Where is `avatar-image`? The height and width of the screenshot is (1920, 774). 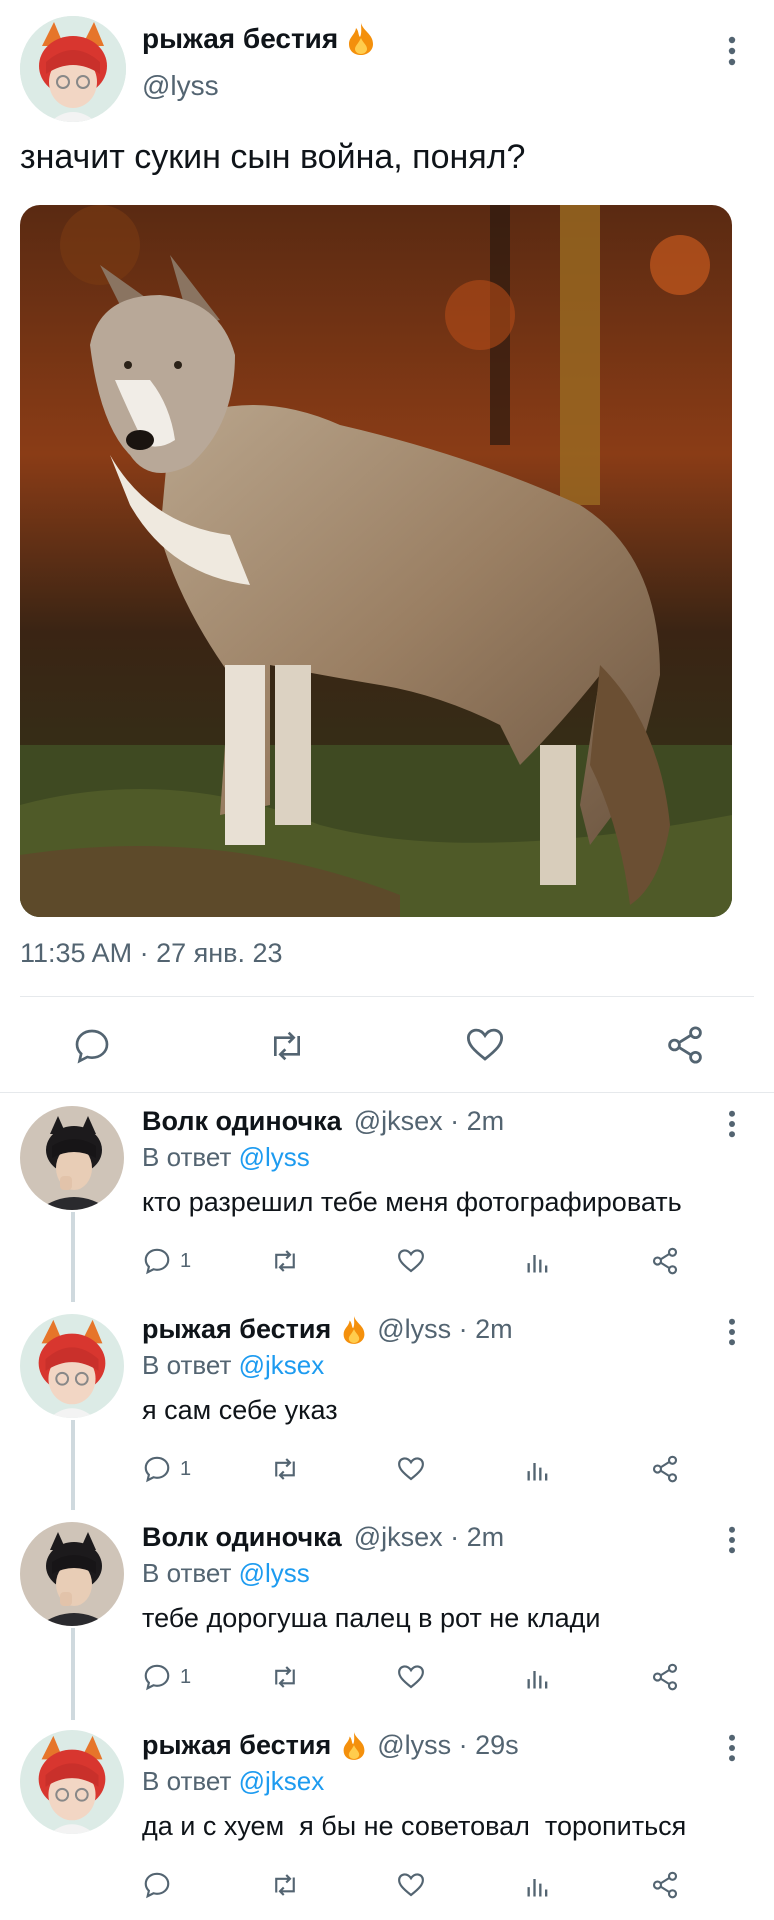 avatar-image is located at coordinates (73, 69).